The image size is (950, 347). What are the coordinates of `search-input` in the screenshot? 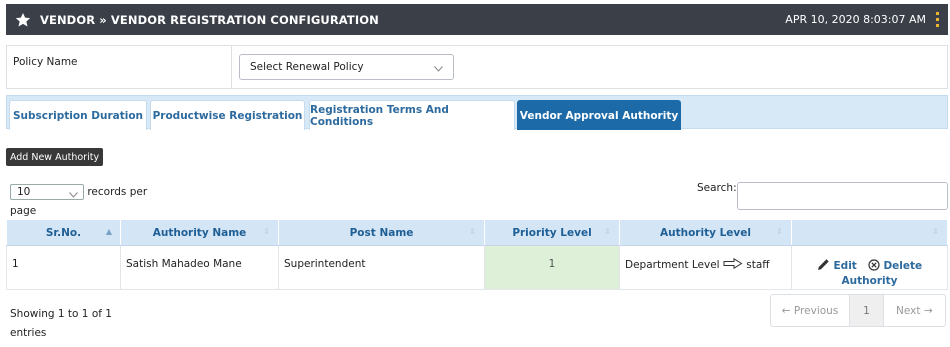 It's located at (842, 196).